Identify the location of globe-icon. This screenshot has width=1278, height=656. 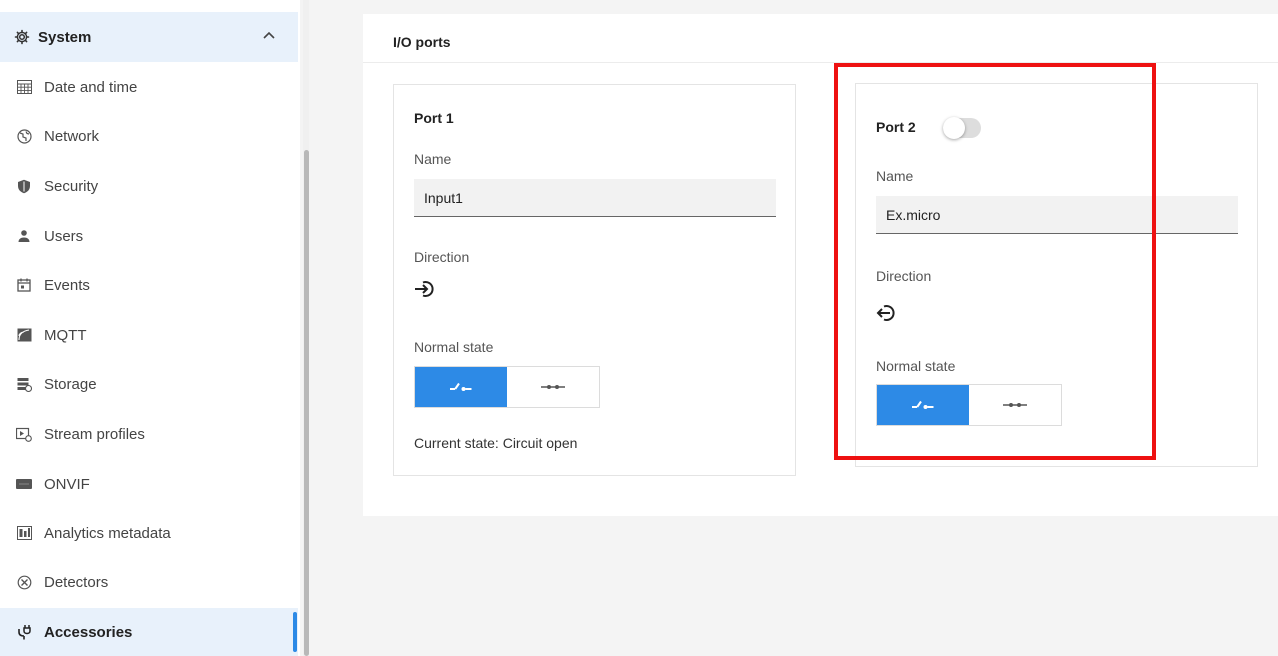
(24, 136).